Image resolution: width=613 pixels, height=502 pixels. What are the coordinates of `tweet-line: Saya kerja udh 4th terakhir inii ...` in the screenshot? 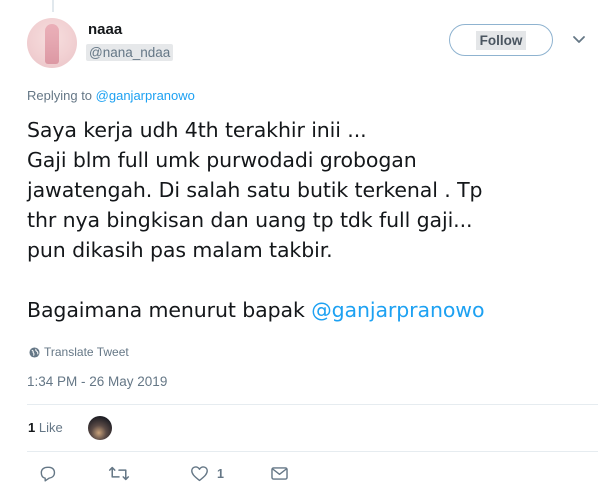 It's located at (197, 130).